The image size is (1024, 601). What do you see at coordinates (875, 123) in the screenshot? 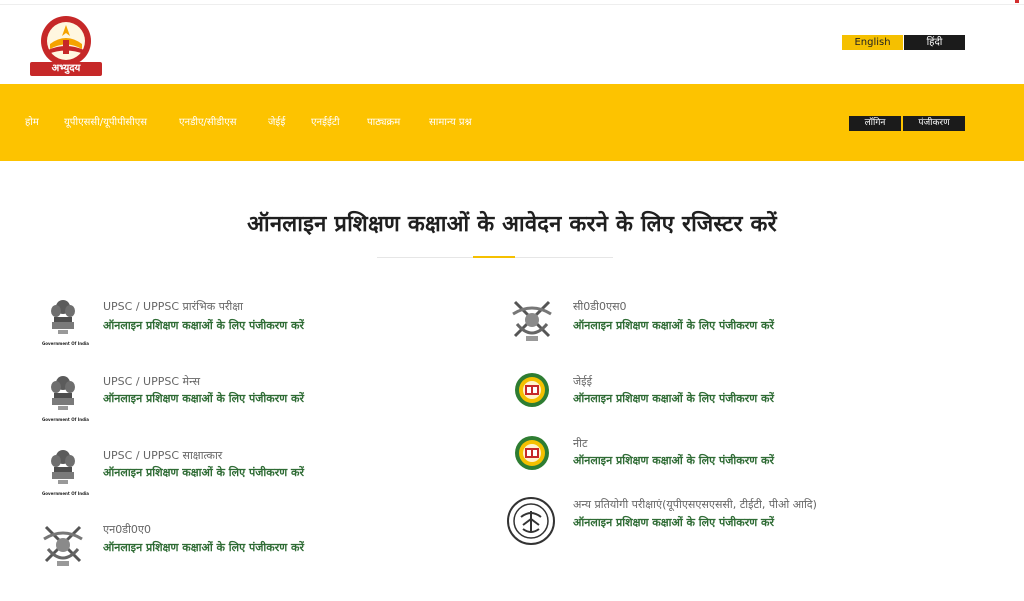
I see `login-button: लॉगिन` at bounding box center [875, 123].